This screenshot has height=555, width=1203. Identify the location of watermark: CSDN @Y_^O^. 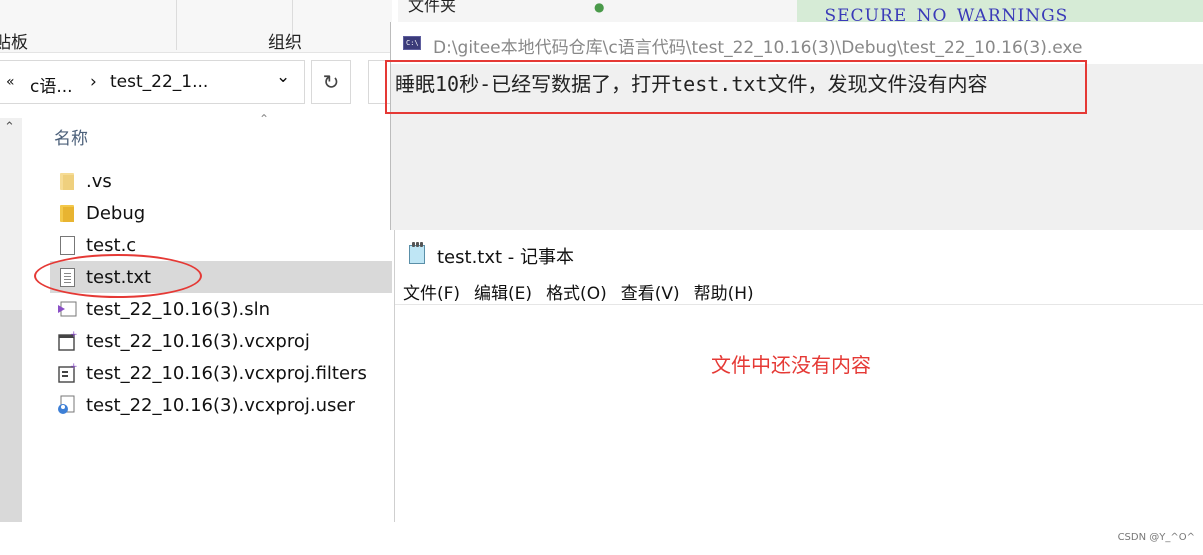
(1156, 537).